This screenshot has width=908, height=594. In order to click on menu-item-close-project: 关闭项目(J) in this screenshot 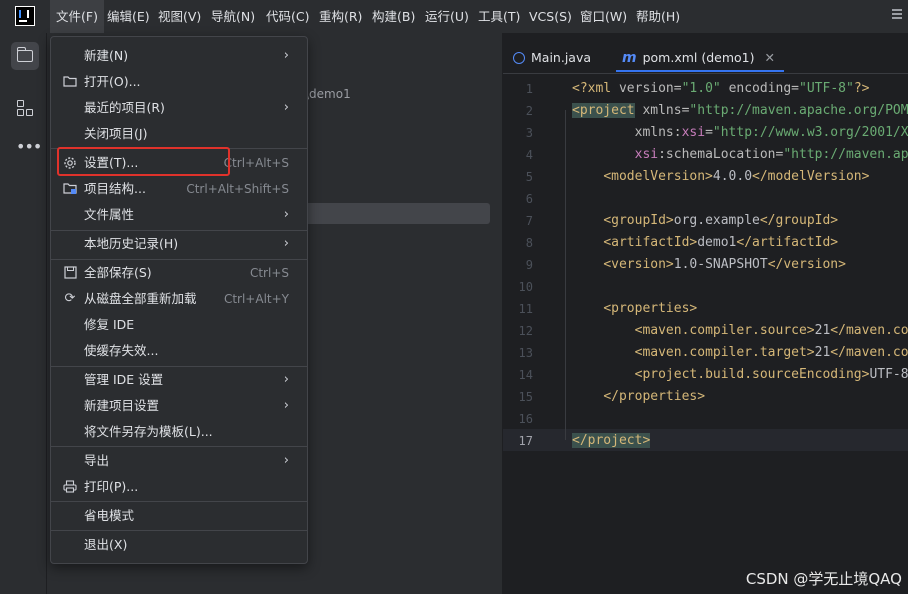, I will do `click(179, 134)`.